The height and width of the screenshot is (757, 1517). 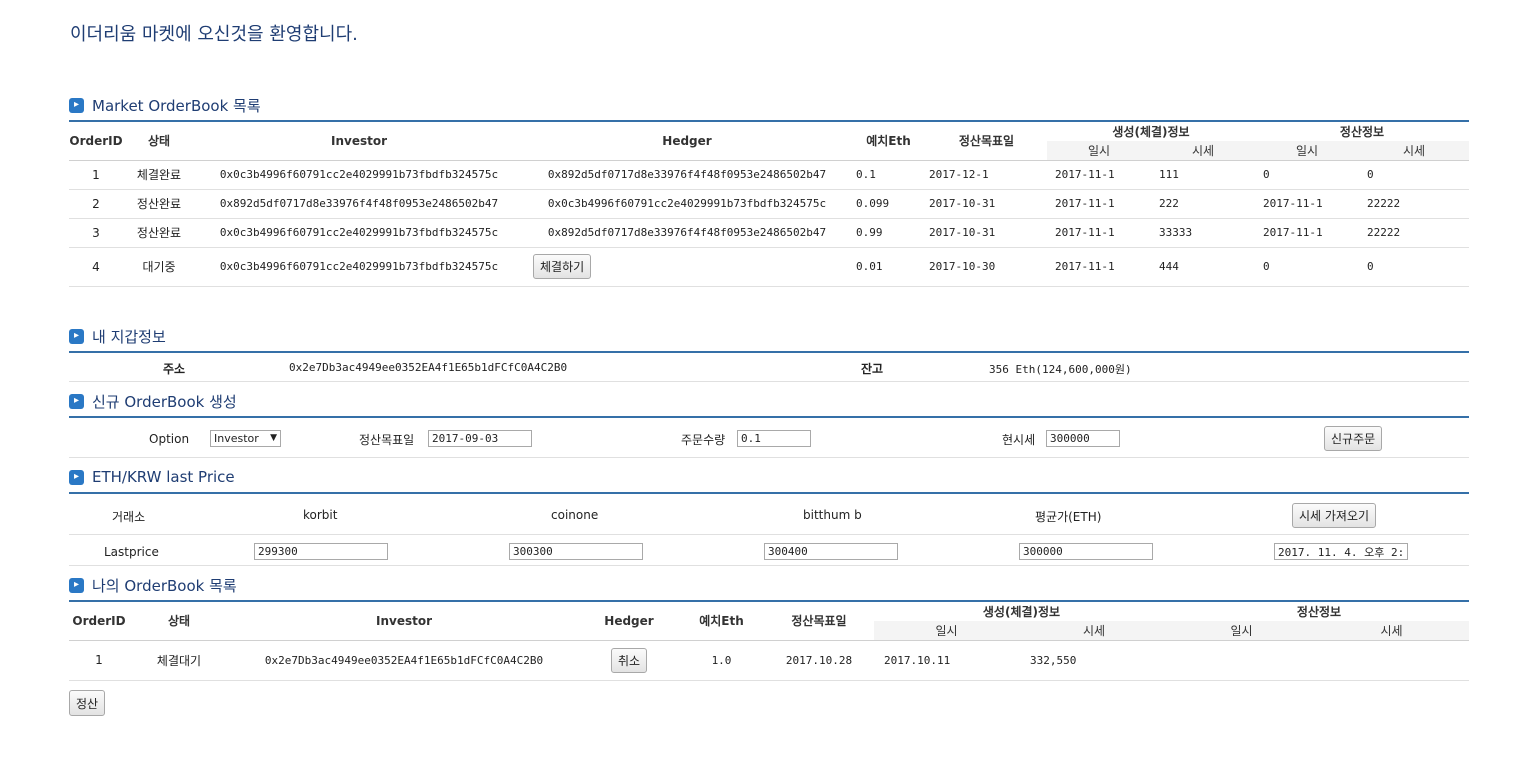 I want to click on coinone-header: coinone, so click(x=575, y=515).